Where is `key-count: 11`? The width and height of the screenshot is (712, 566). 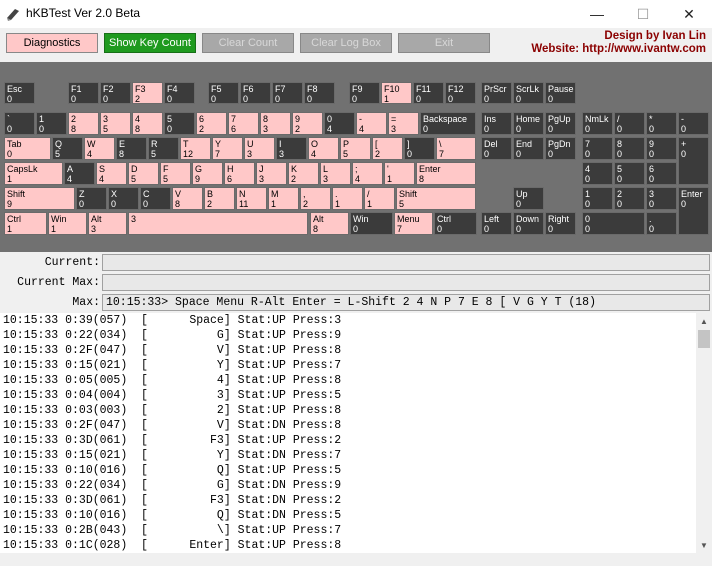
key-count: 11 is located at coordinates (244, 204).